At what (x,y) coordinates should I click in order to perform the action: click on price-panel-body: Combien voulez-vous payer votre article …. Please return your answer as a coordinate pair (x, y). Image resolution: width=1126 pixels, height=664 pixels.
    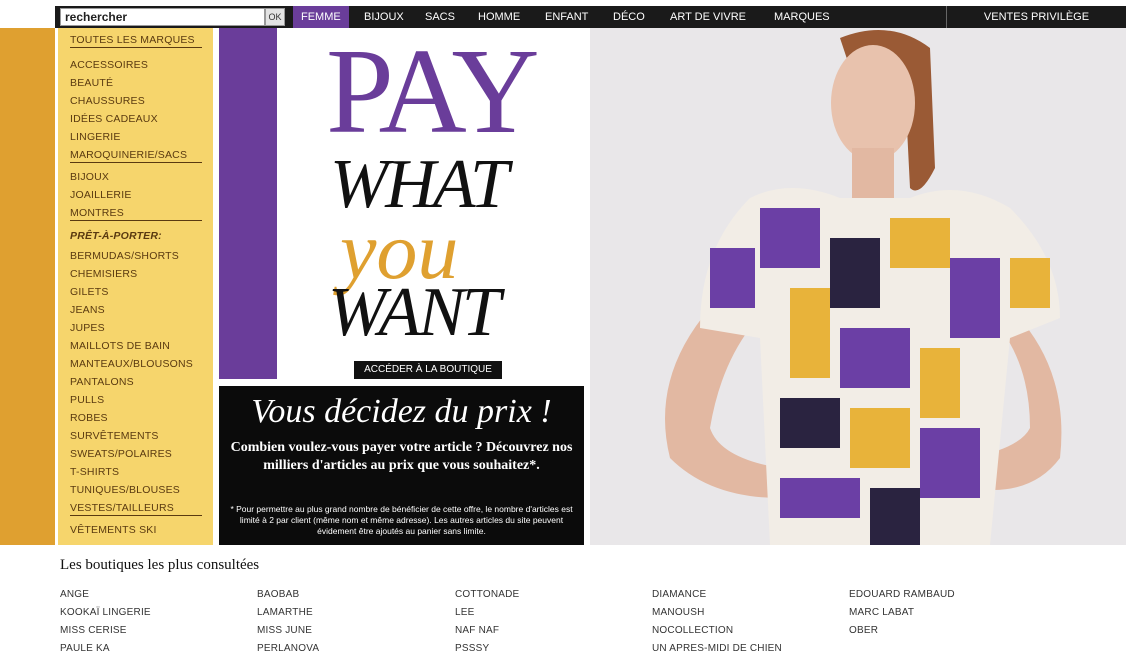
    Looking at the image, I should click on (401, 456).